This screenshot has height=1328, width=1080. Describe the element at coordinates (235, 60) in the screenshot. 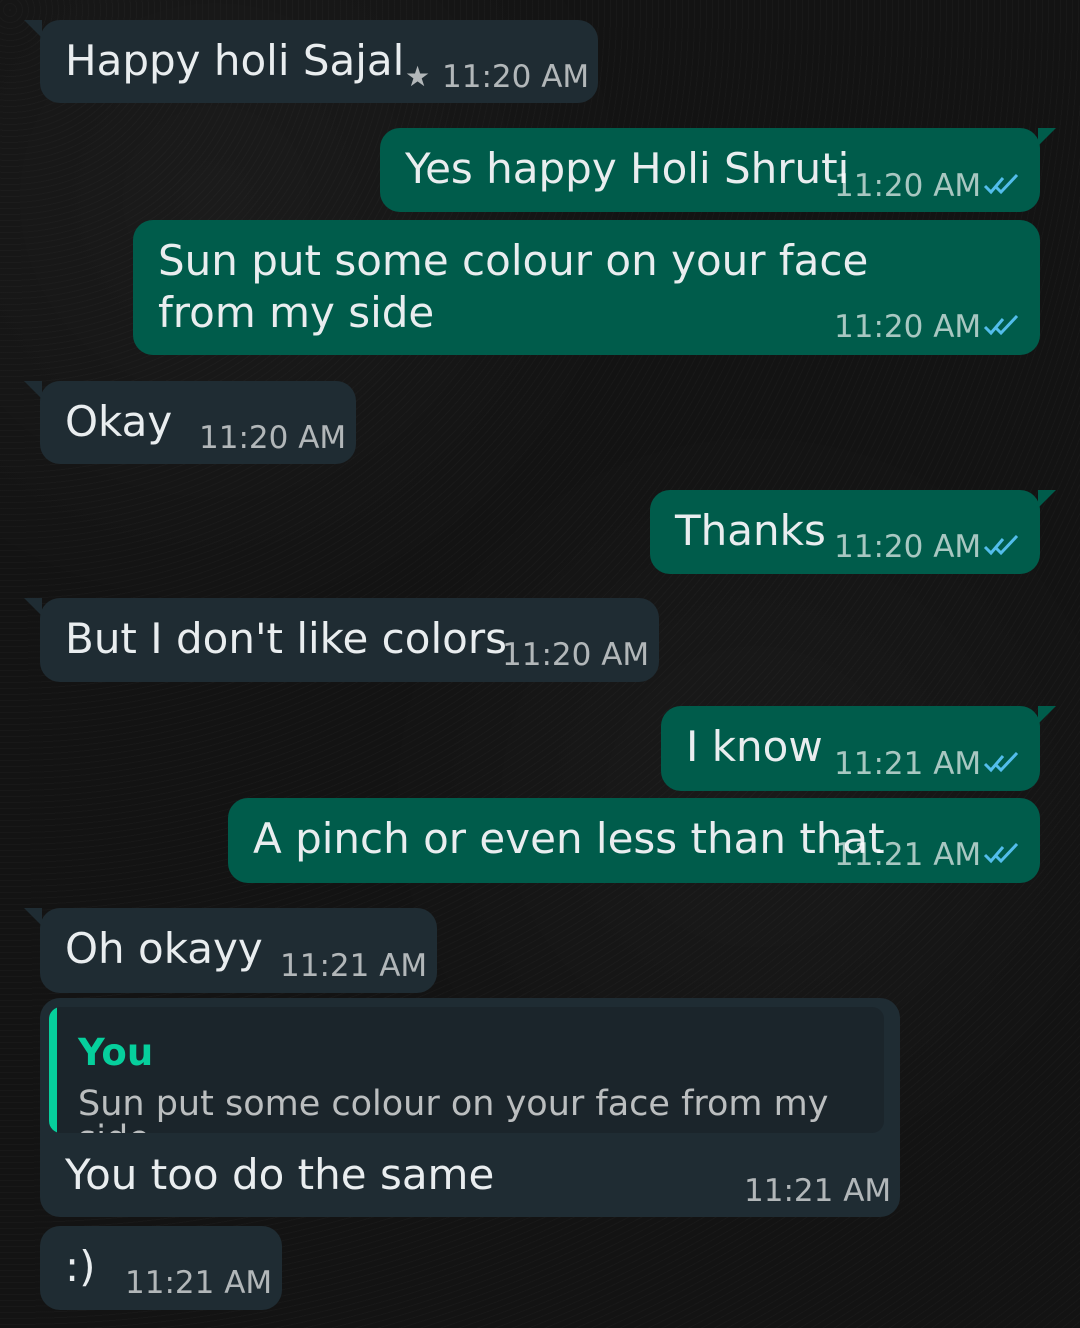

I see `message-text: Happy holi Sajal` at that location.